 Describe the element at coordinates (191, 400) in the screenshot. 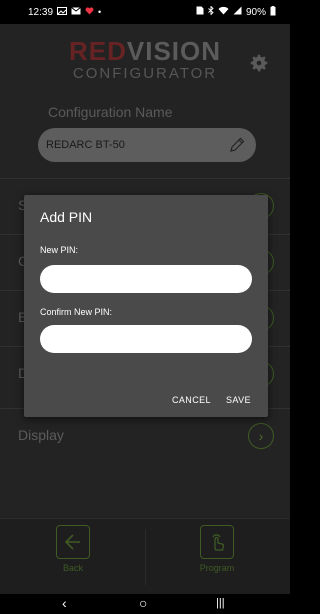

I see `cancel-button: CANCEL` at that location.